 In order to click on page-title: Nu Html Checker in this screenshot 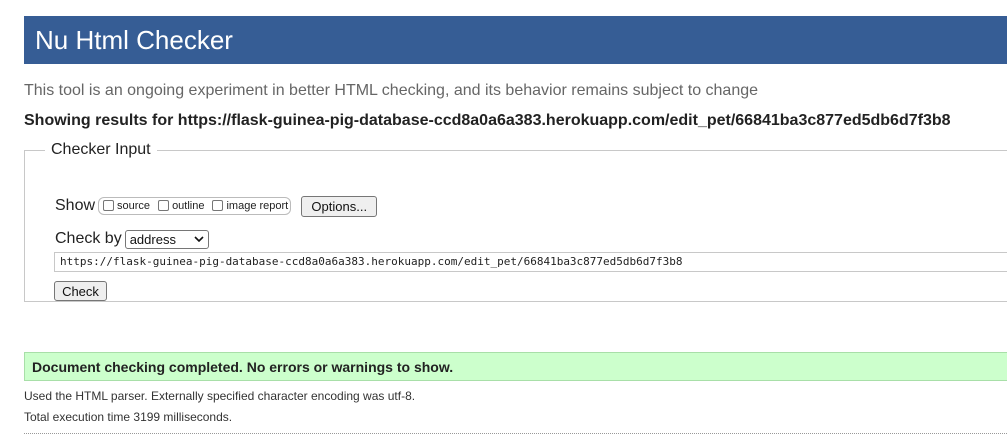, I will do `click(134, 40)`.